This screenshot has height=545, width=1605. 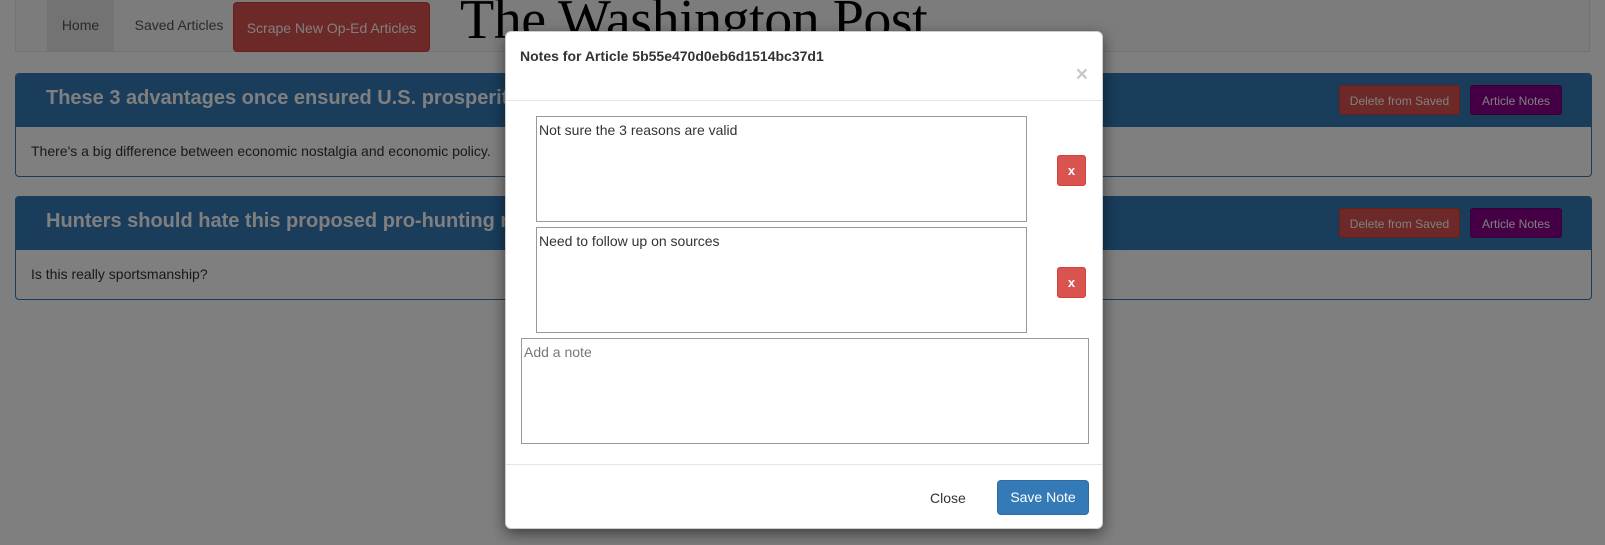 I want to click on close-button: Close, so click(x=948, y=498).